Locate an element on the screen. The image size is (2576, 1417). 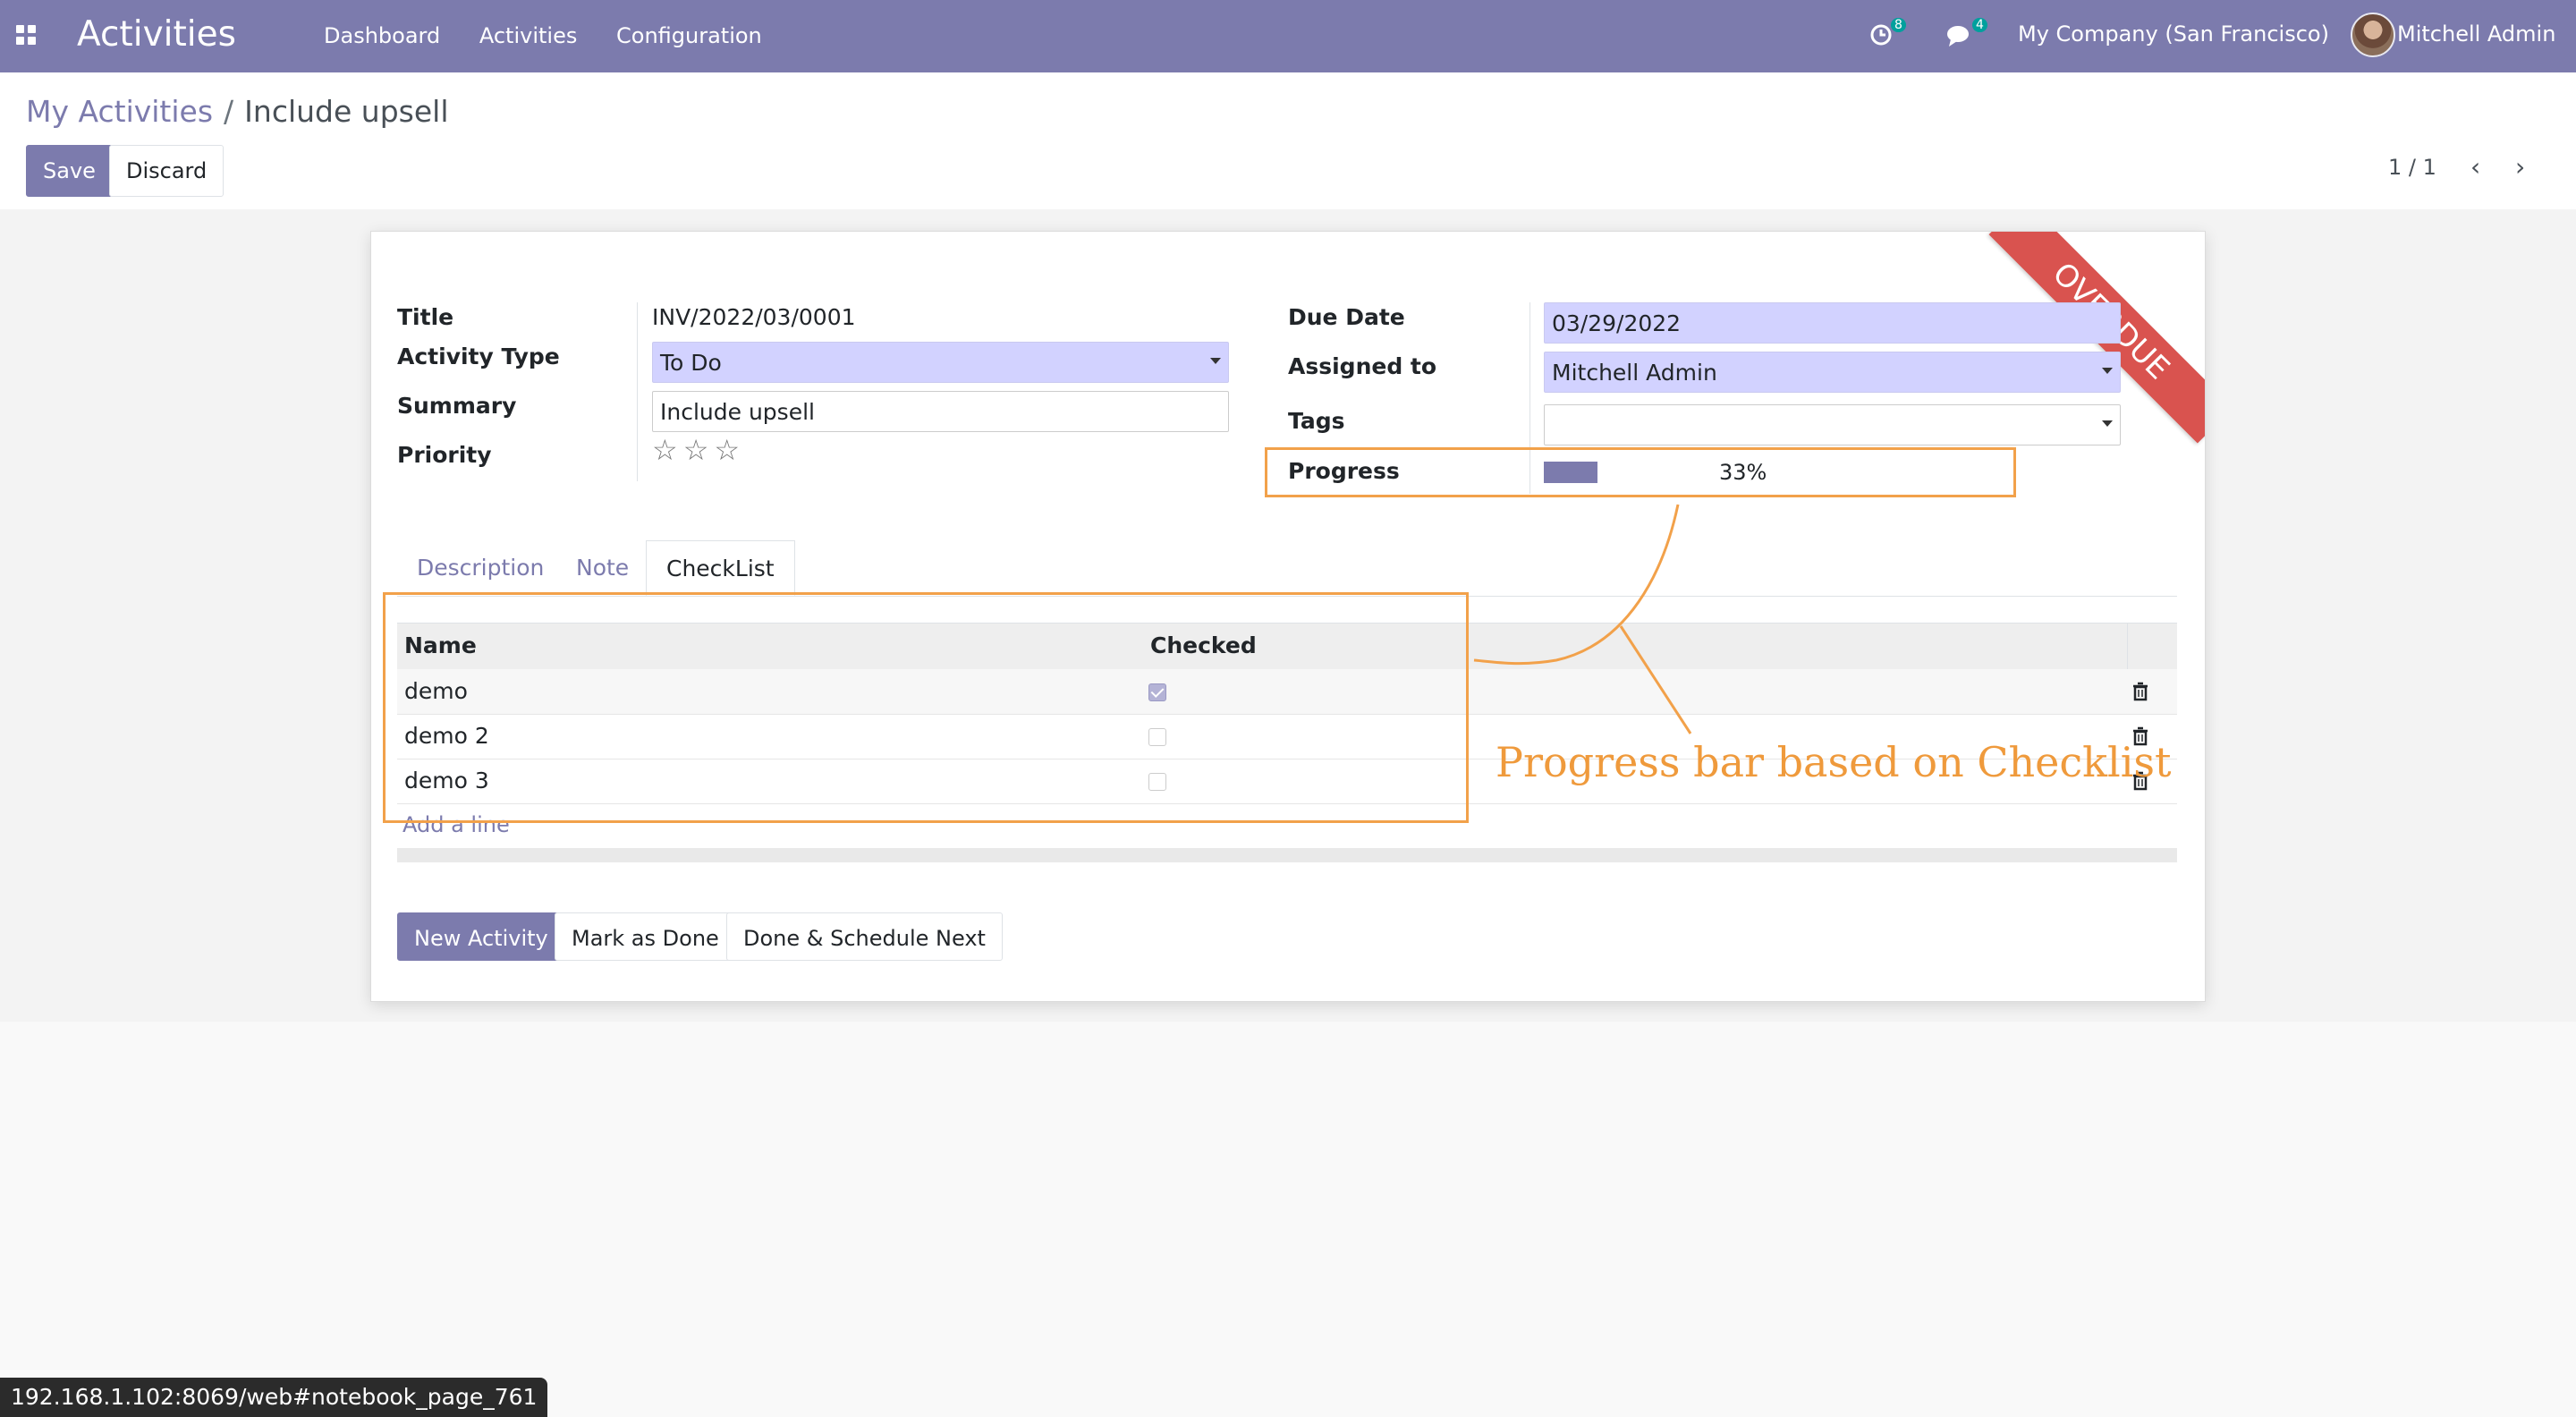
status-url: 192.168.1.102:8069/web#notebook_page_761 is located at coordinates (274, 1397).